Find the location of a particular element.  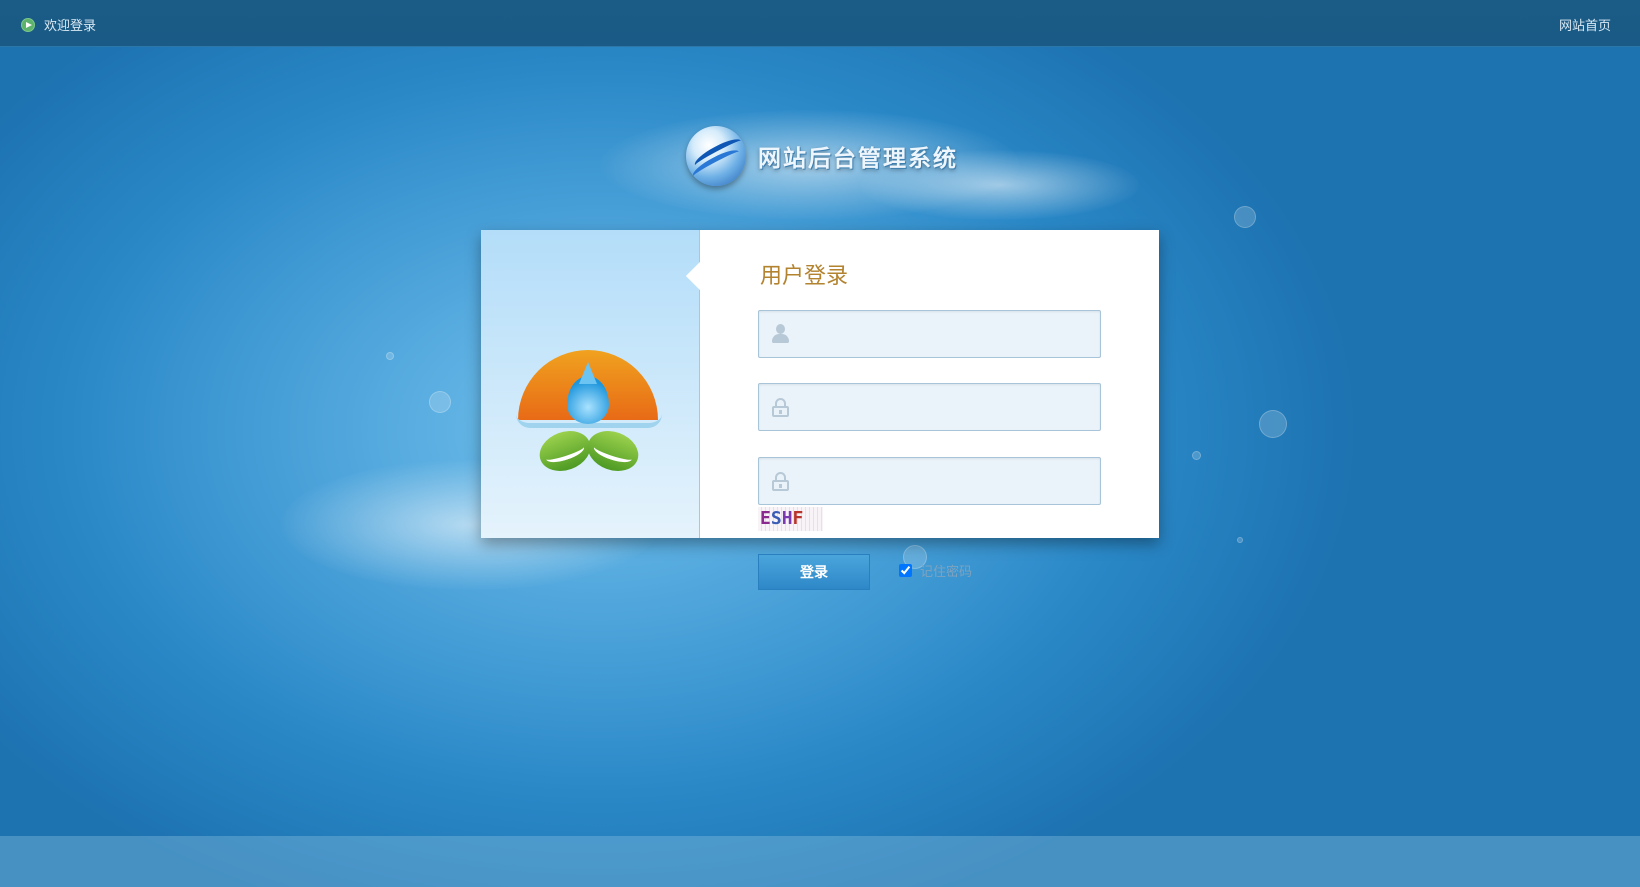

user-icon is located at coordinates (780, 334).